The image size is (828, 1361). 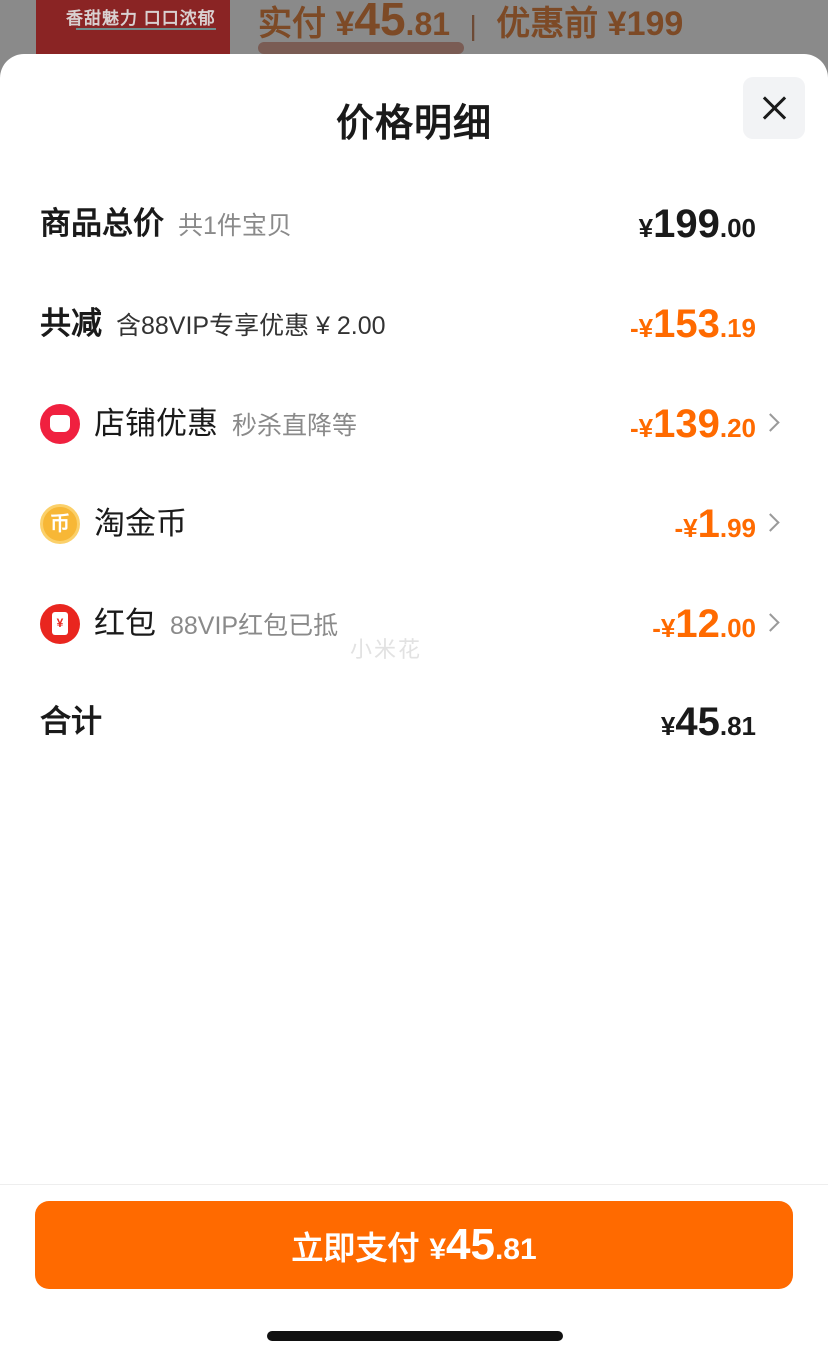 I want to click on pay-button-currency: ¥, so click(x=438, y=1249).